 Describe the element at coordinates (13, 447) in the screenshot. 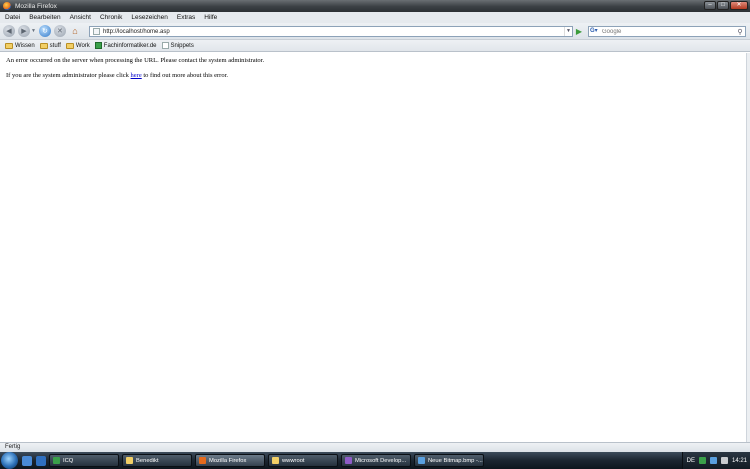

I see `status-text: Fertig` at that location.